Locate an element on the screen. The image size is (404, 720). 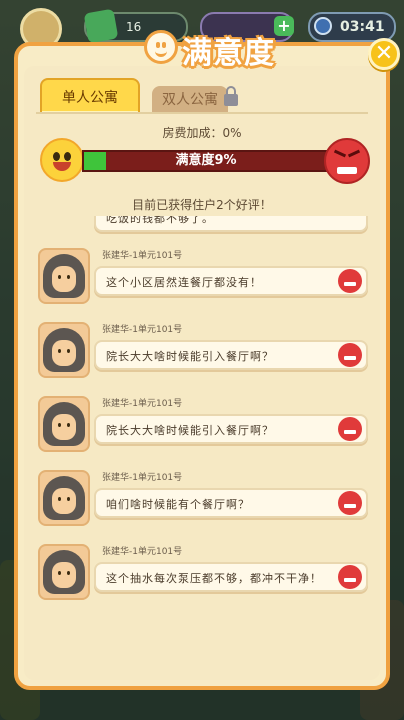
satisfaction-label: 满意度9% is located at coordinates (206, 160).